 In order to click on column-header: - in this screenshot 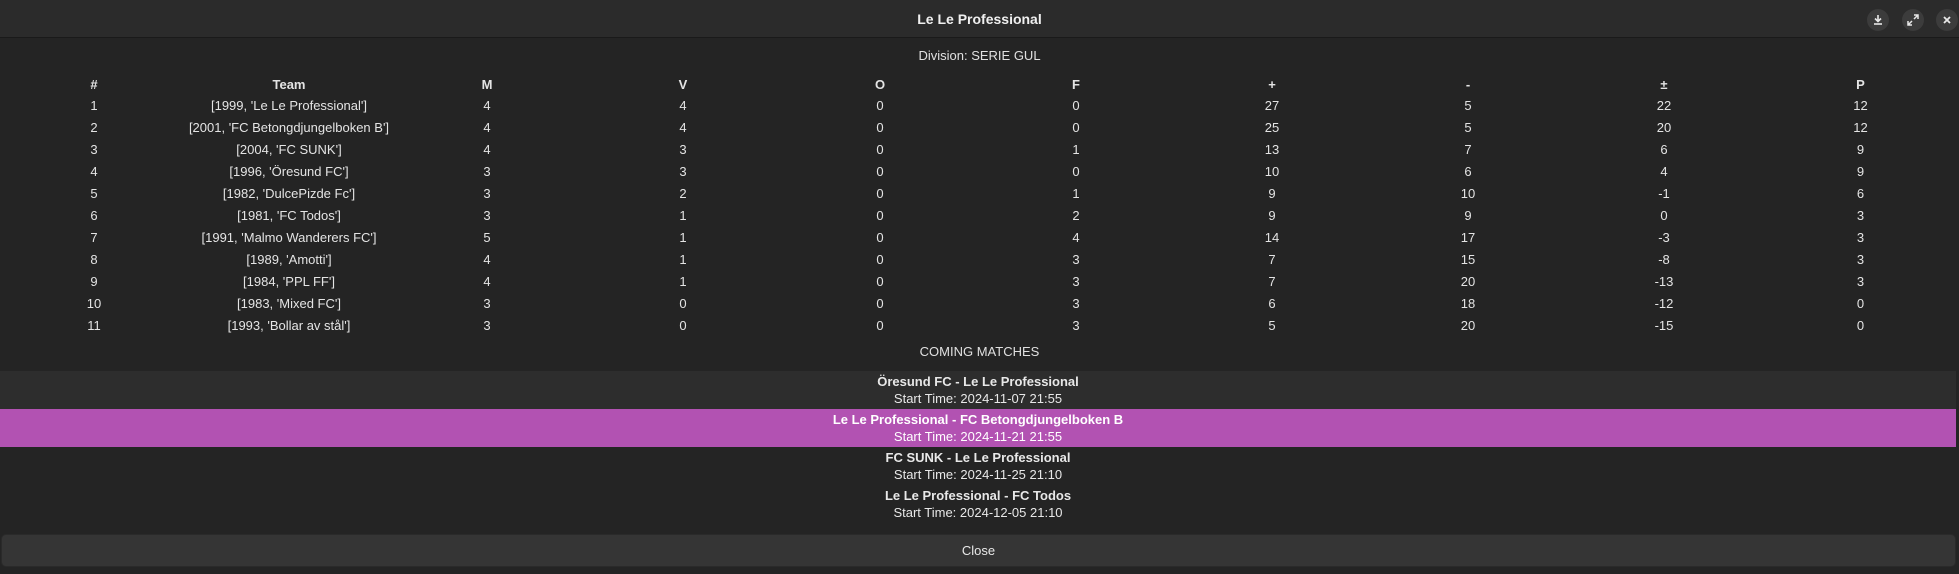, I will do `click(1468, 84)`.